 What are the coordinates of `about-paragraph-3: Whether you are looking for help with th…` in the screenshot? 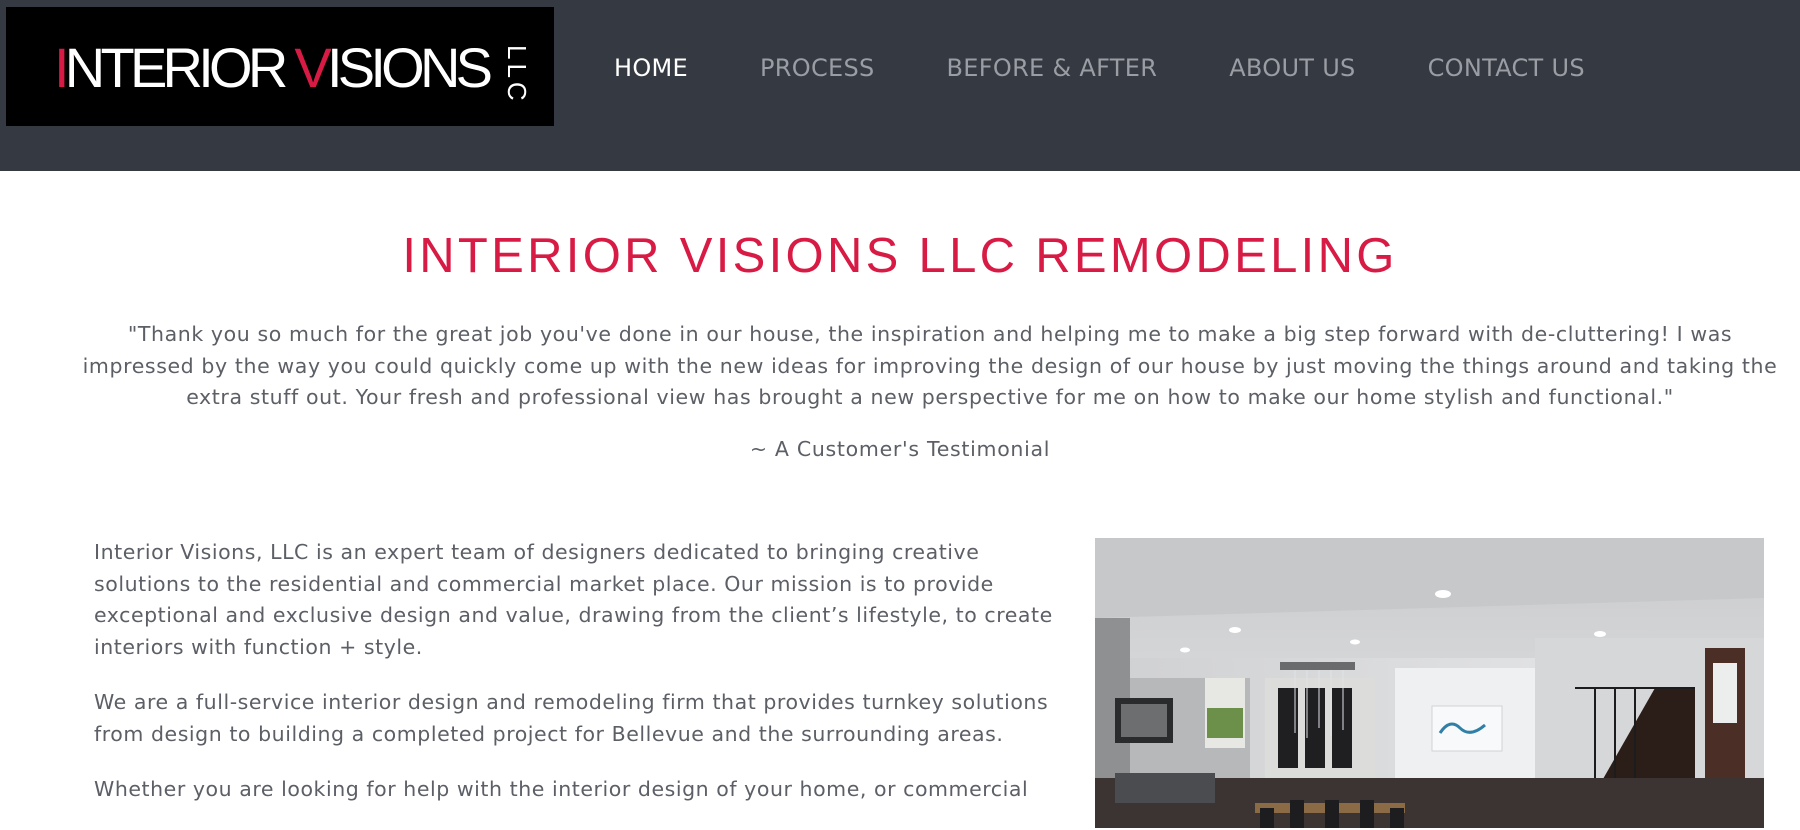 It's located at (561, 789).